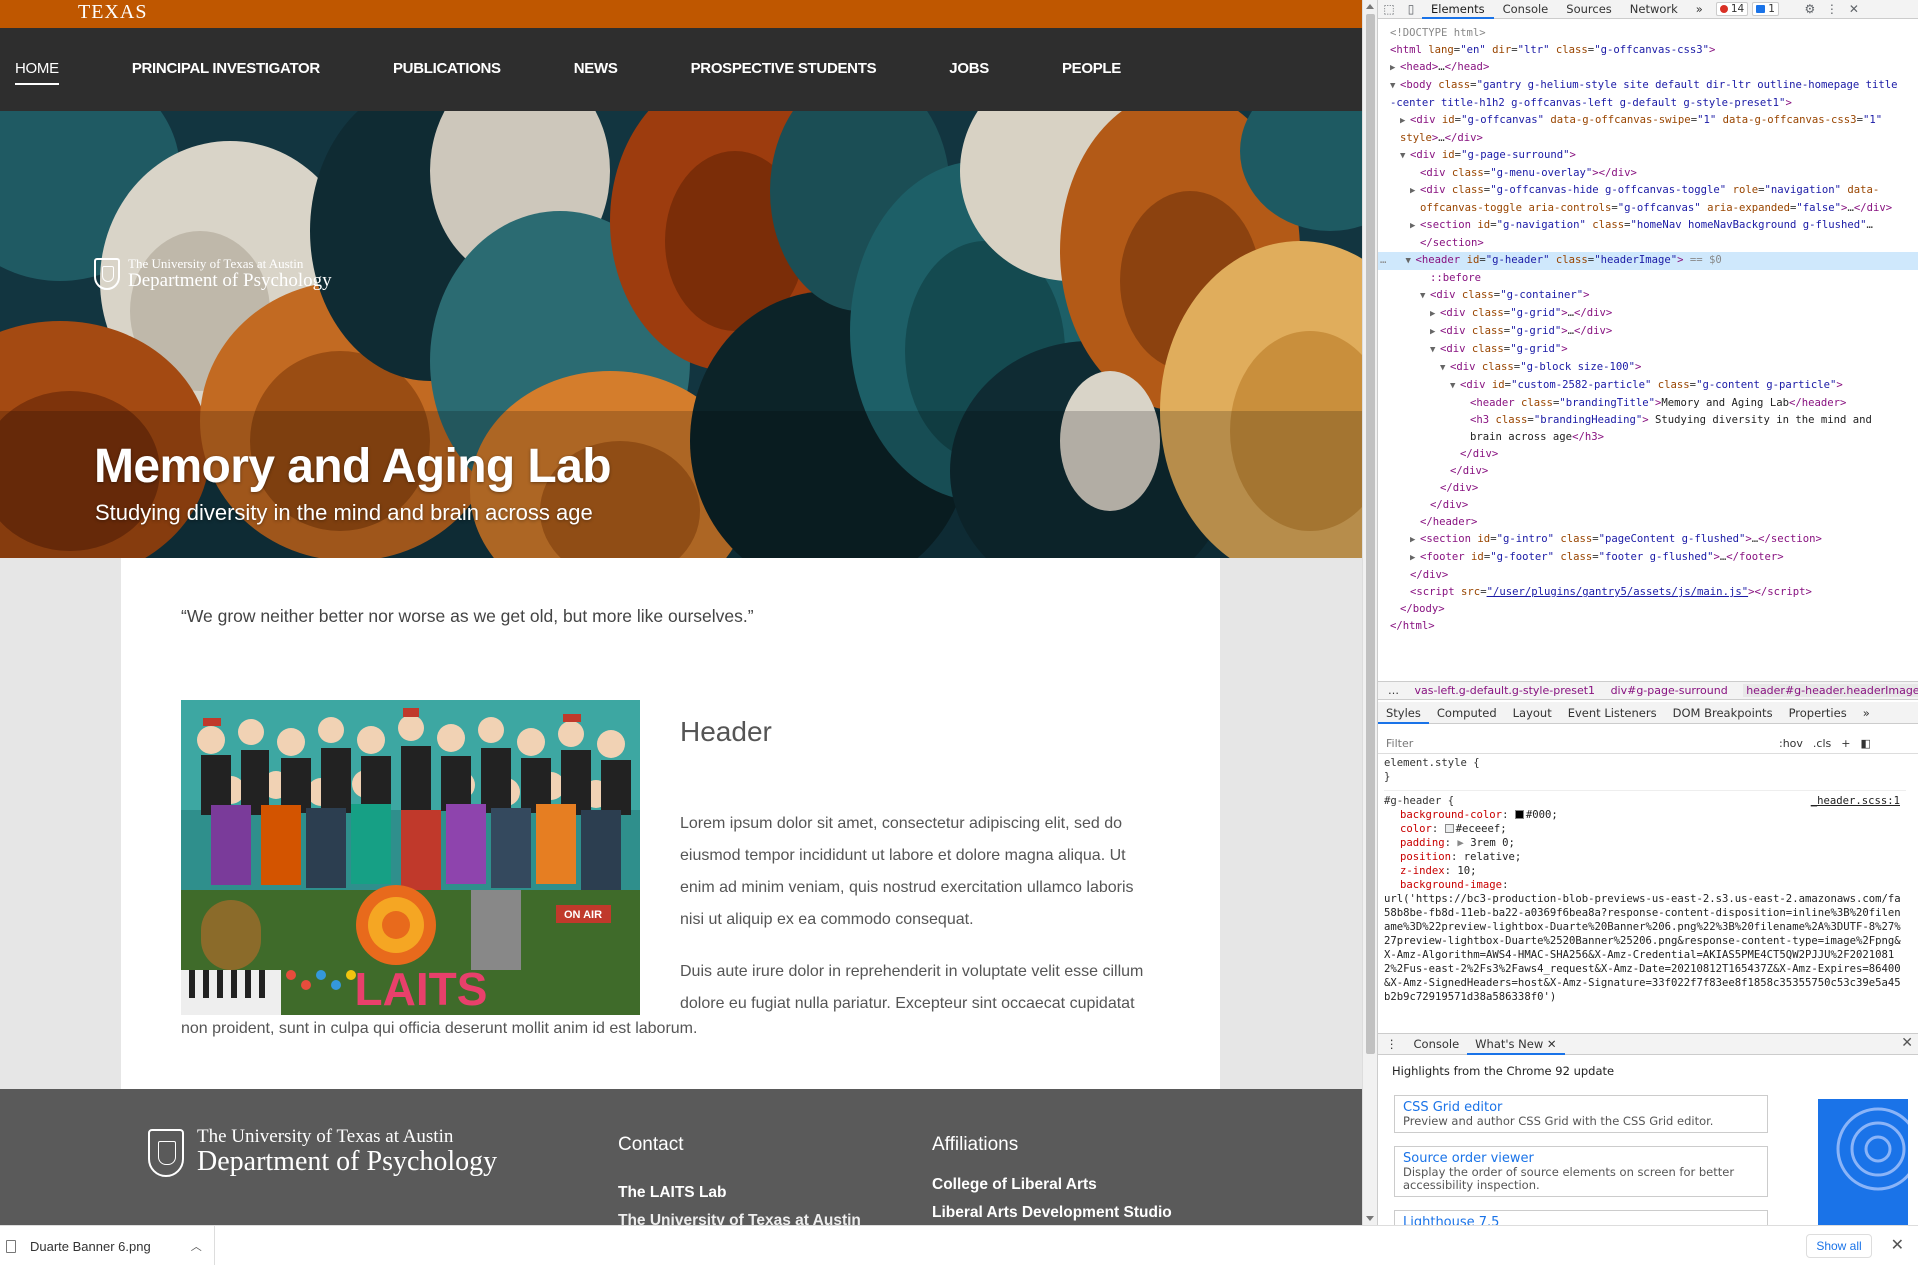 The image size is (1918, 1265). I want to click on dom-line: style>…</div>, so click(1648, 138).